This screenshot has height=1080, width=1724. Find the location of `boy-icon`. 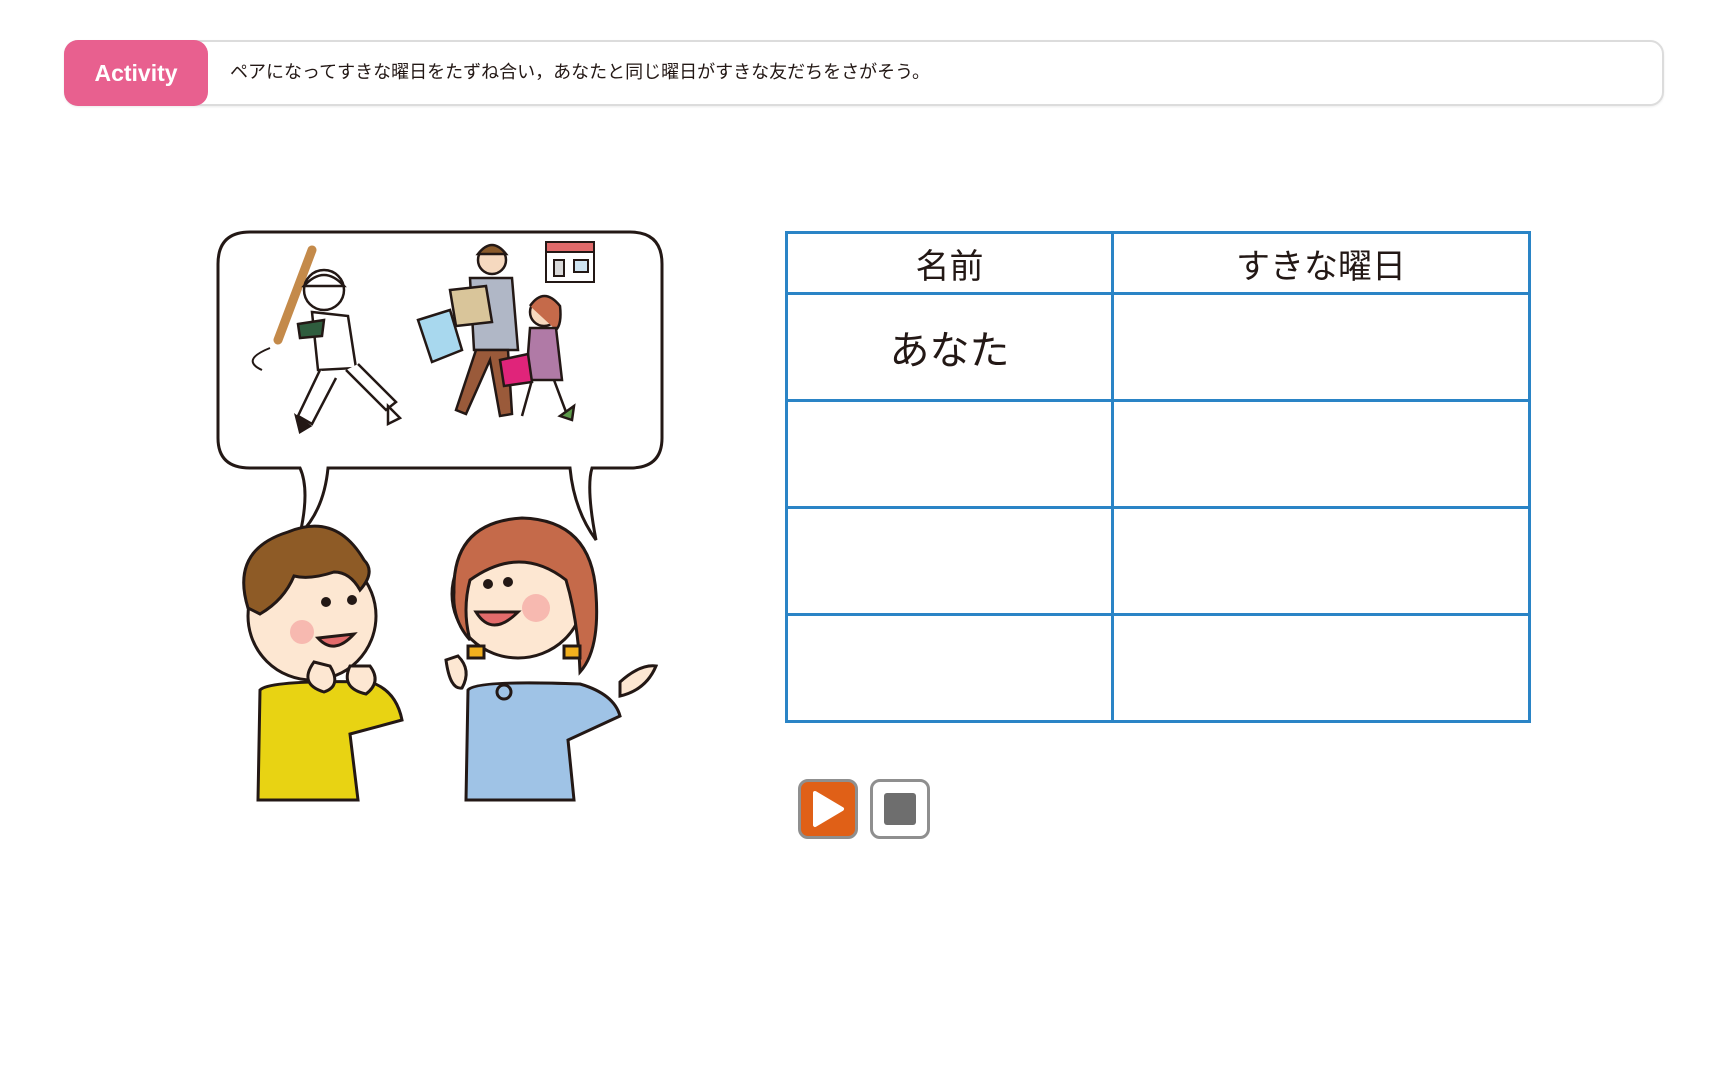

boy-icon is located at coordinates (323, 663).